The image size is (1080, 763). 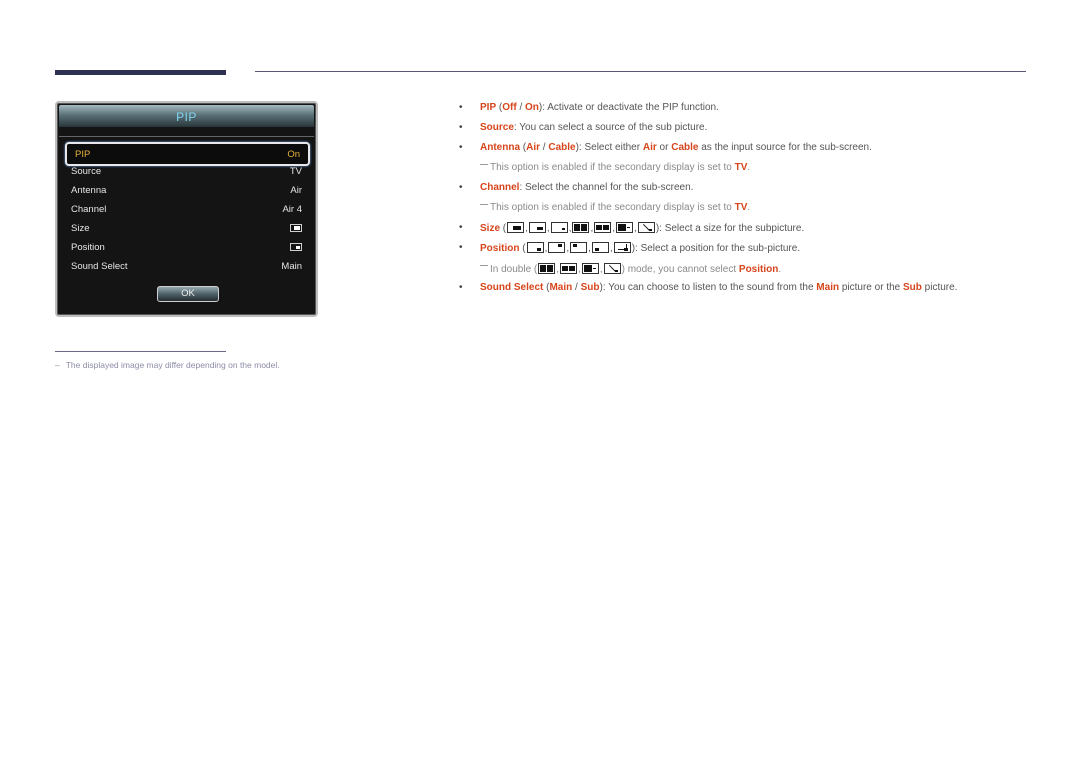 What do you see at coordinates (296, 247) in the screenshot?
I see `position-icon` at bounding box center [296, 247].